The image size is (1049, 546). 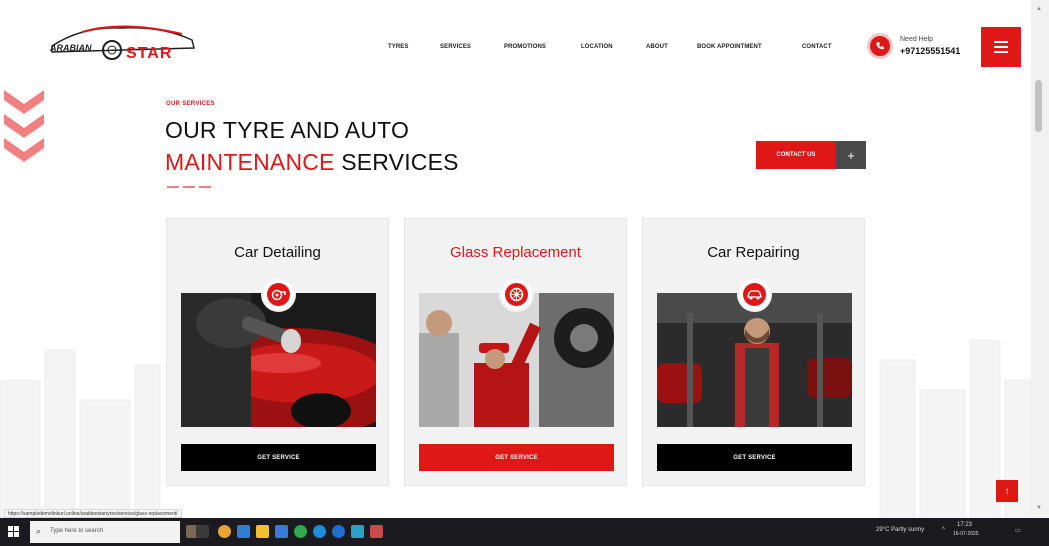 What do you see at coordinates (300, 531) in the screenshot?
I see `browser-icon` at bounding box center [300, 531].